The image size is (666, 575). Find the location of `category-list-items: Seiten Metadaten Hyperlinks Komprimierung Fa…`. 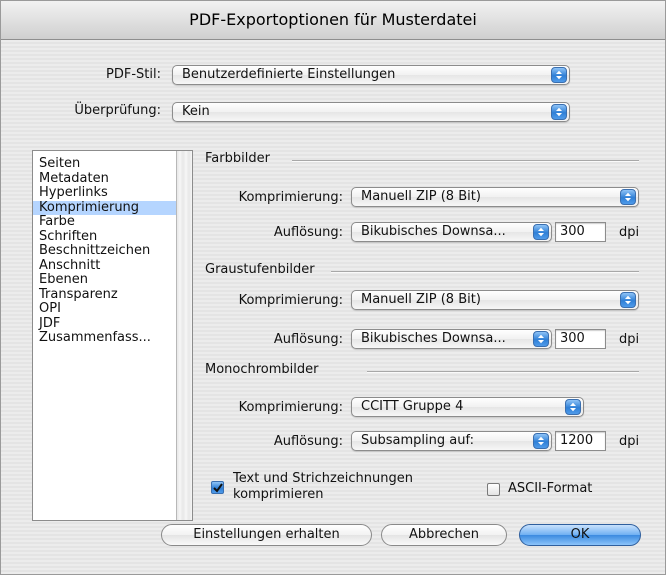

category-list-items: Seiten Metadaten Hyperlinks Komprimierung Fa… is located at coordinates (105, 251).